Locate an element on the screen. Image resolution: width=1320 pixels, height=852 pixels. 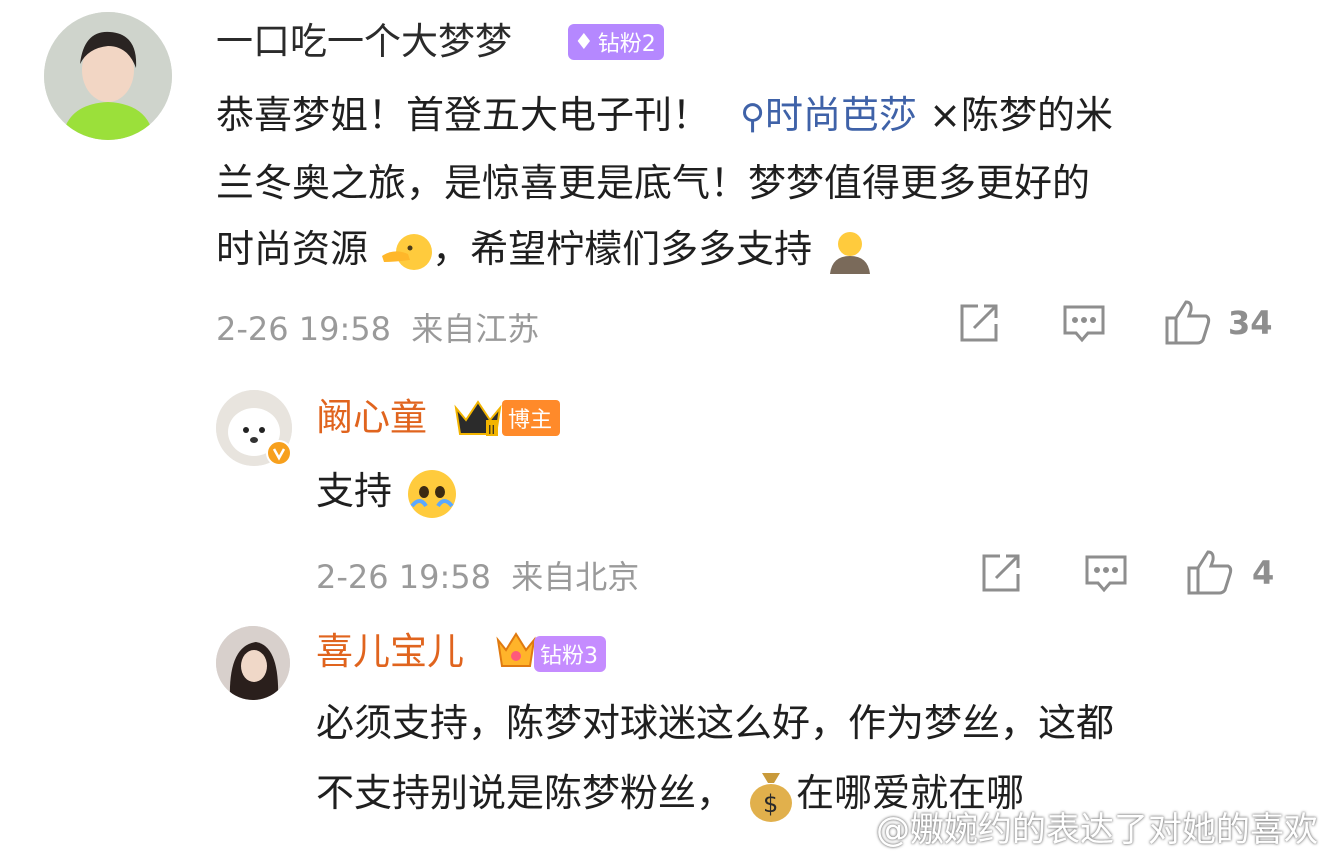
pointing-face-emoji-icon is located at coordinates (406, 252).